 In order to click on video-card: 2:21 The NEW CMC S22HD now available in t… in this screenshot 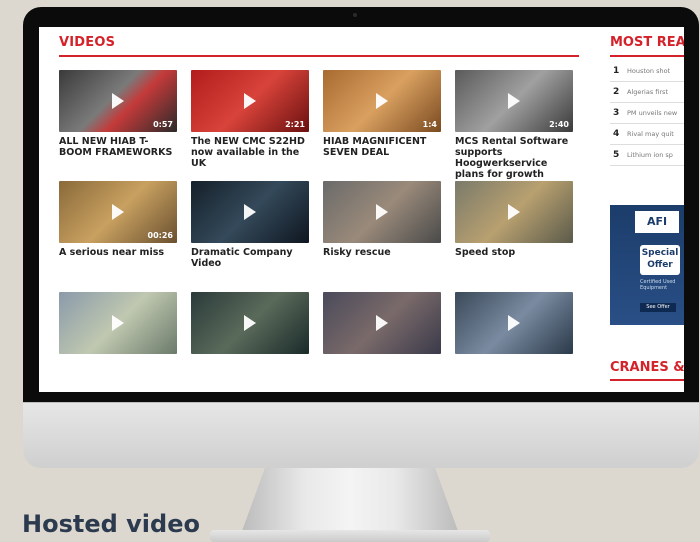, I will do `click(250, 125)`.